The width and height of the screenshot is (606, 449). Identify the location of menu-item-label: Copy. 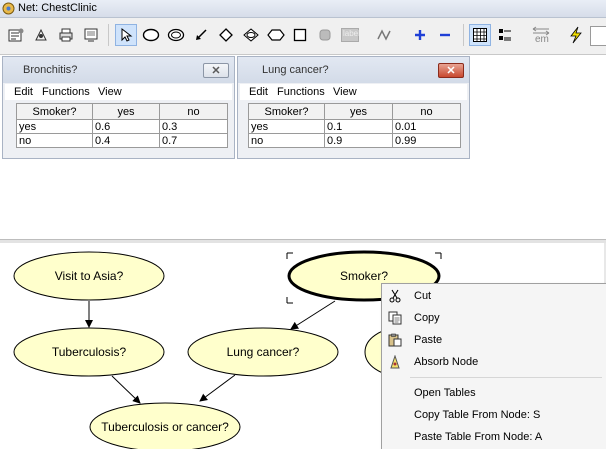
(427, 318).